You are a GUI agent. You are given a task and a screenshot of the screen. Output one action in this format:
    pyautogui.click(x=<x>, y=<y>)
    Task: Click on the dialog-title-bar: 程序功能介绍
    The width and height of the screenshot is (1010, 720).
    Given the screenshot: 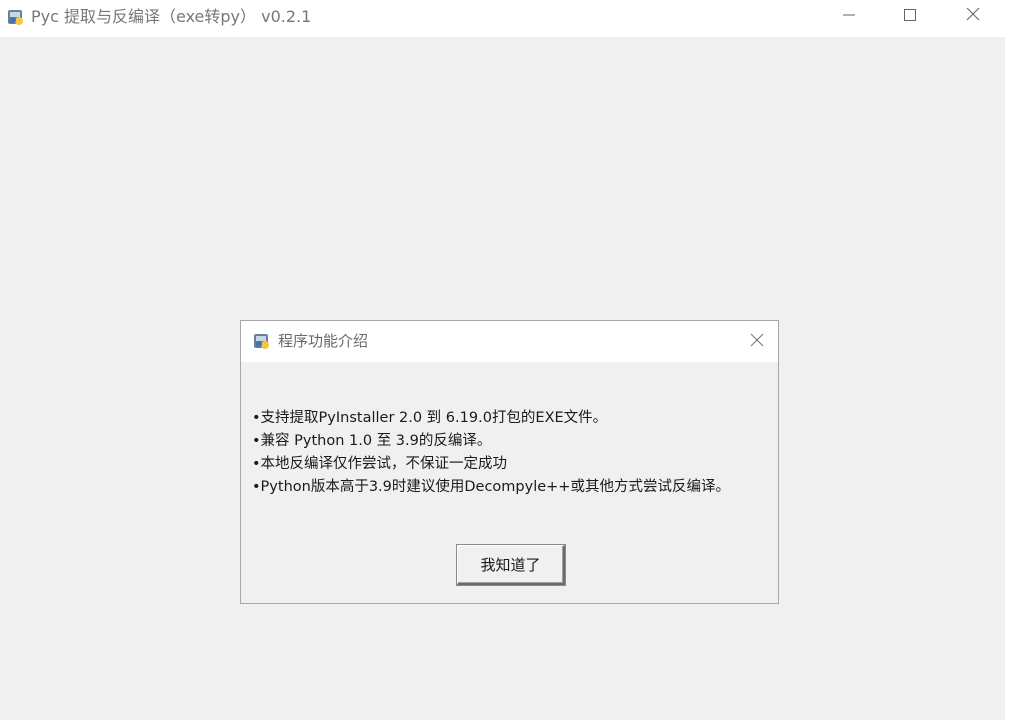 What is the action you would take?
    pyautogui.click(x=509, y=341)
    